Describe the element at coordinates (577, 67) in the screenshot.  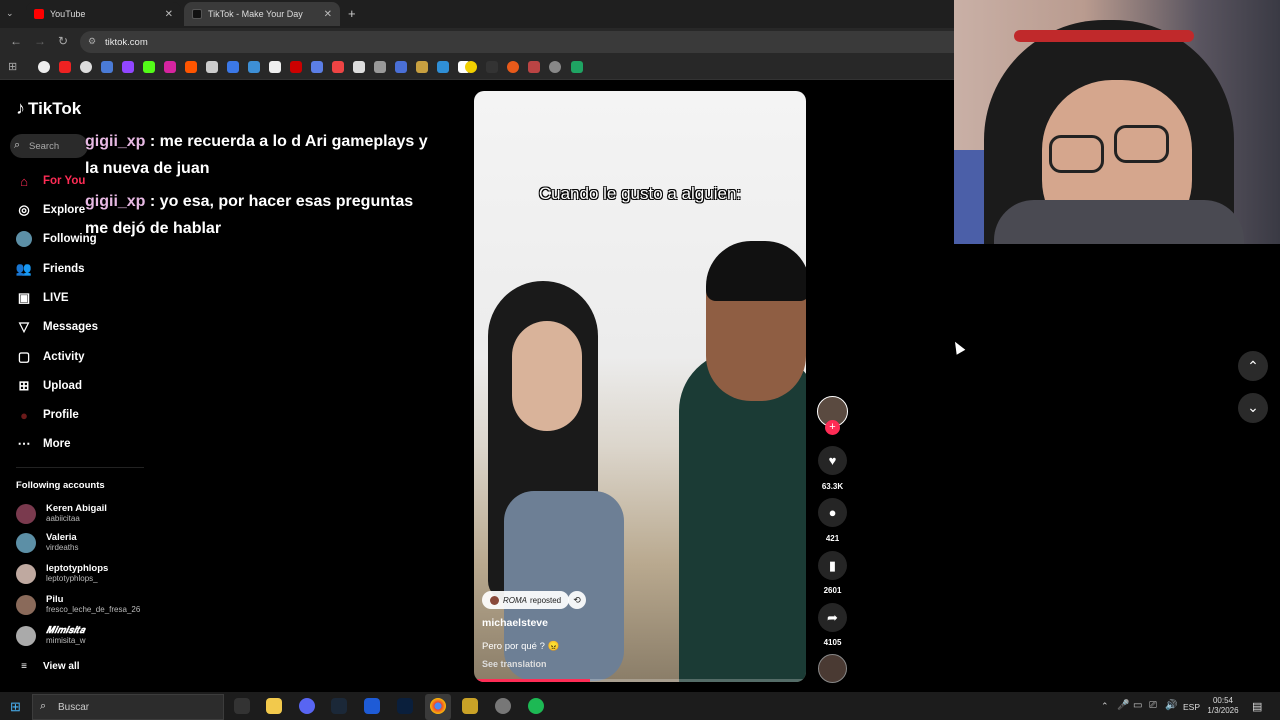
I see `bookmark-sheets-icon` at that location.